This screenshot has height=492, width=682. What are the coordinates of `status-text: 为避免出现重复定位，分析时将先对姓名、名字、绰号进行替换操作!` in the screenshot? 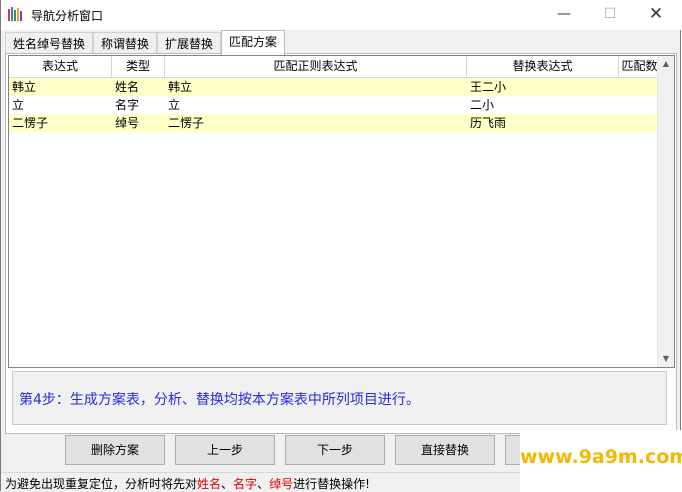 It's located at (187, 484).